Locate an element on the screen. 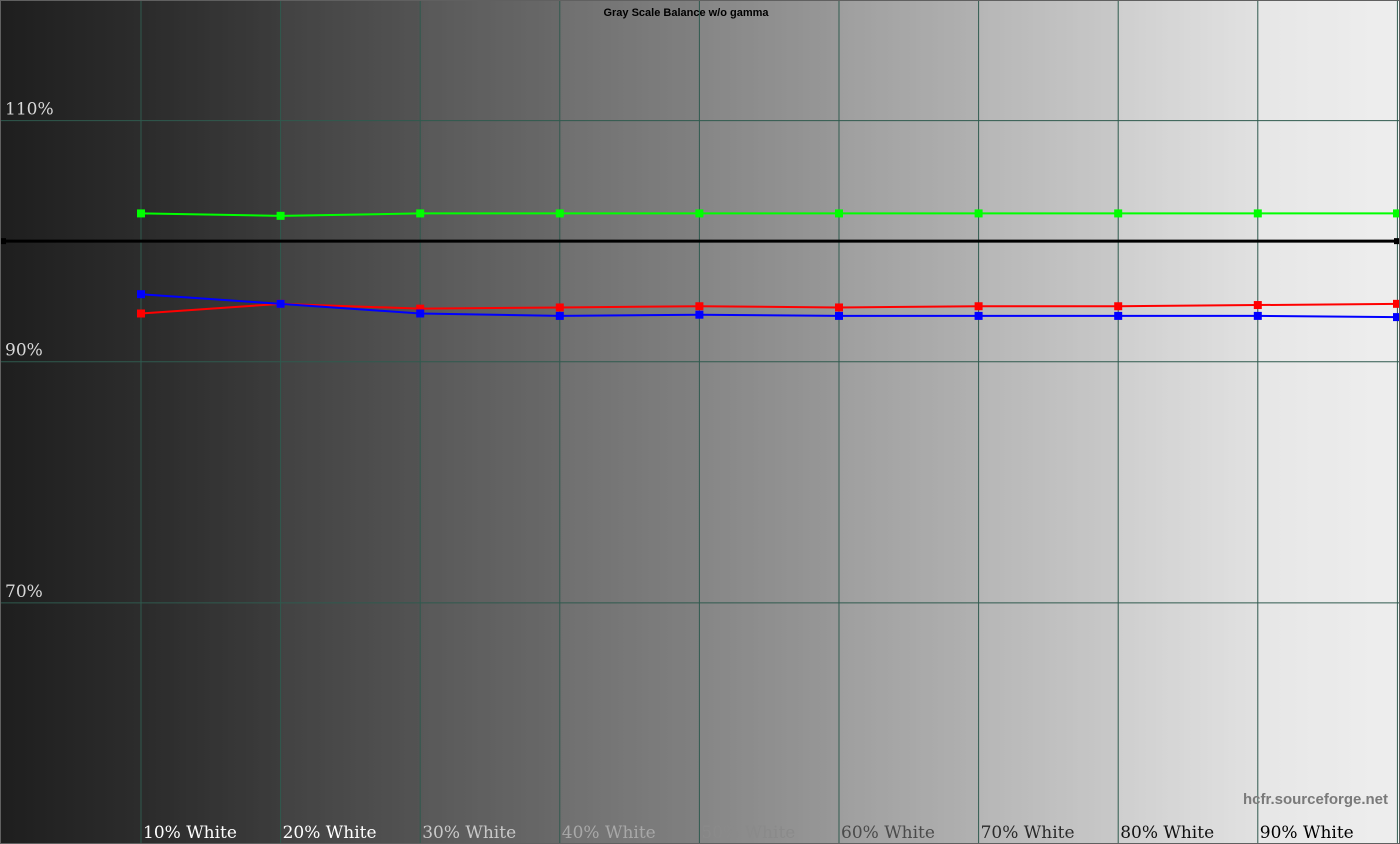 The width and height of the screenshot is (1400, 844). x-tick-label: 60% White is located at coordinates (888, 833).